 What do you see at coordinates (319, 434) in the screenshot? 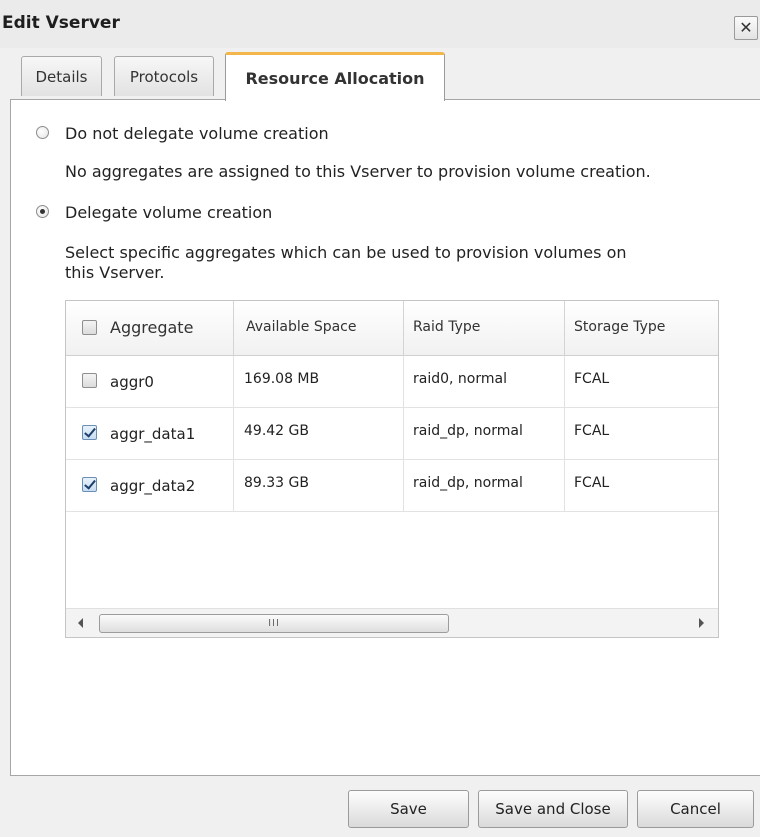
I see `cell-available-space: 49.42 GB` at bounding box center [319, 434].